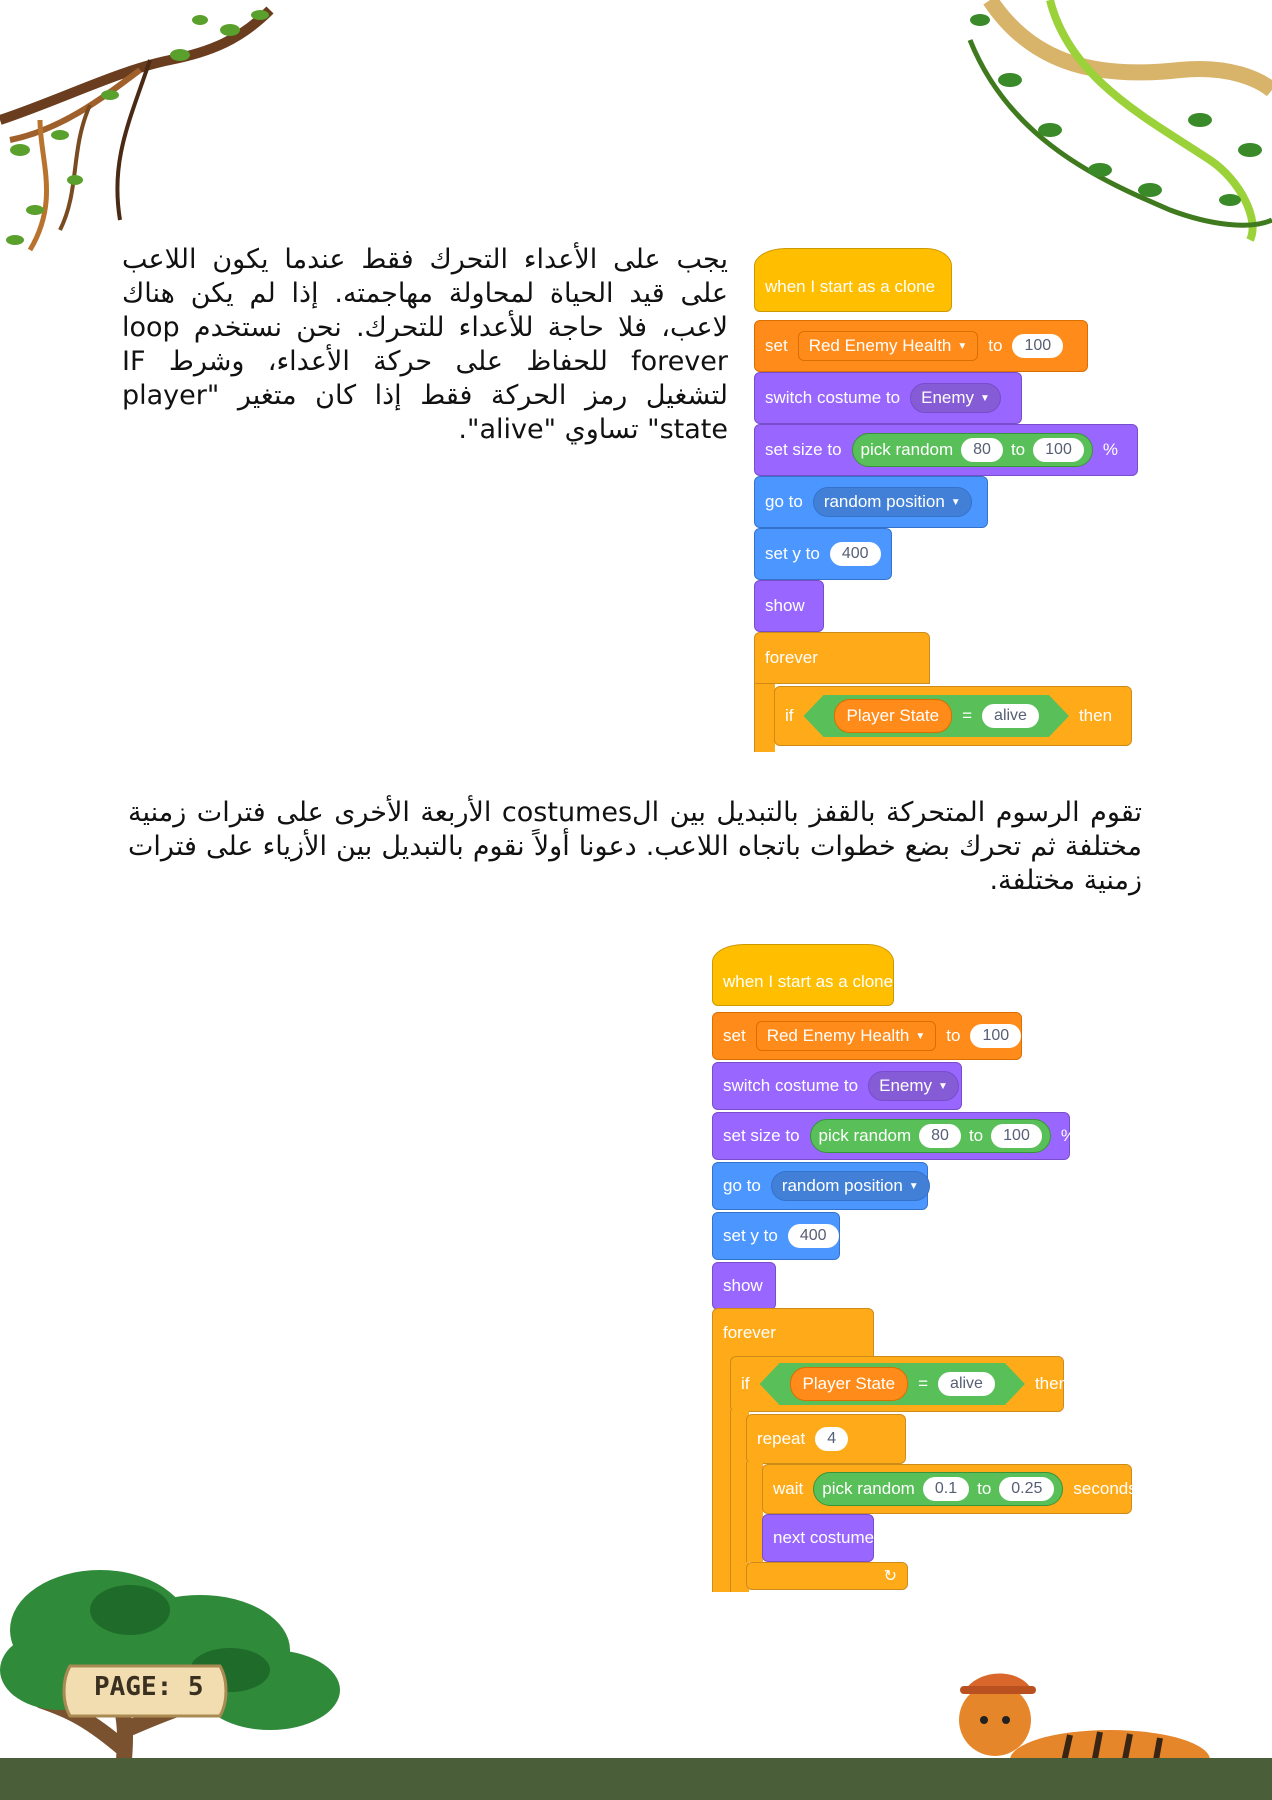 The width and height of the screenshot is (1272, 1800). I want to click on page-number-label: PAGE: 5, so click(149, 1687).